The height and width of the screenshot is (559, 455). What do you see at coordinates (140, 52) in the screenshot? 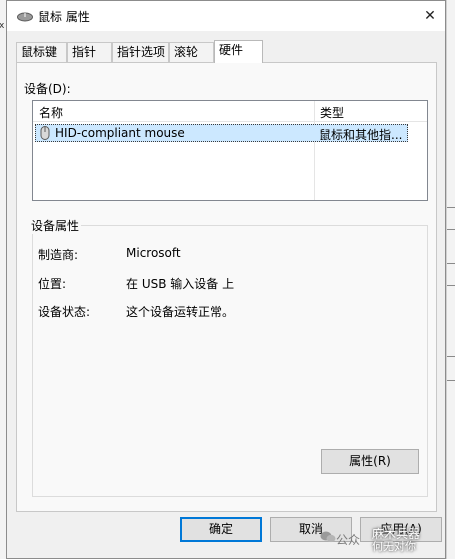
I see `tab-pointer-options: 指针选项` at bounding box center [140, 52].